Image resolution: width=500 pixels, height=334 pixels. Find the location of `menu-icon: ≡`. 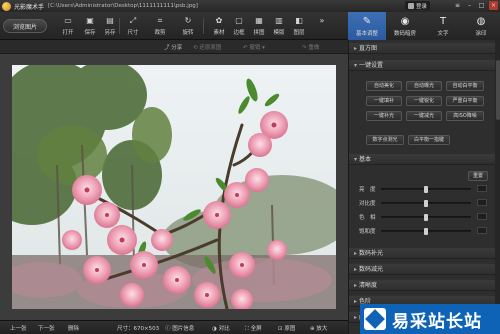

menu-icon: ≡ is located at coordinates (457, 5).